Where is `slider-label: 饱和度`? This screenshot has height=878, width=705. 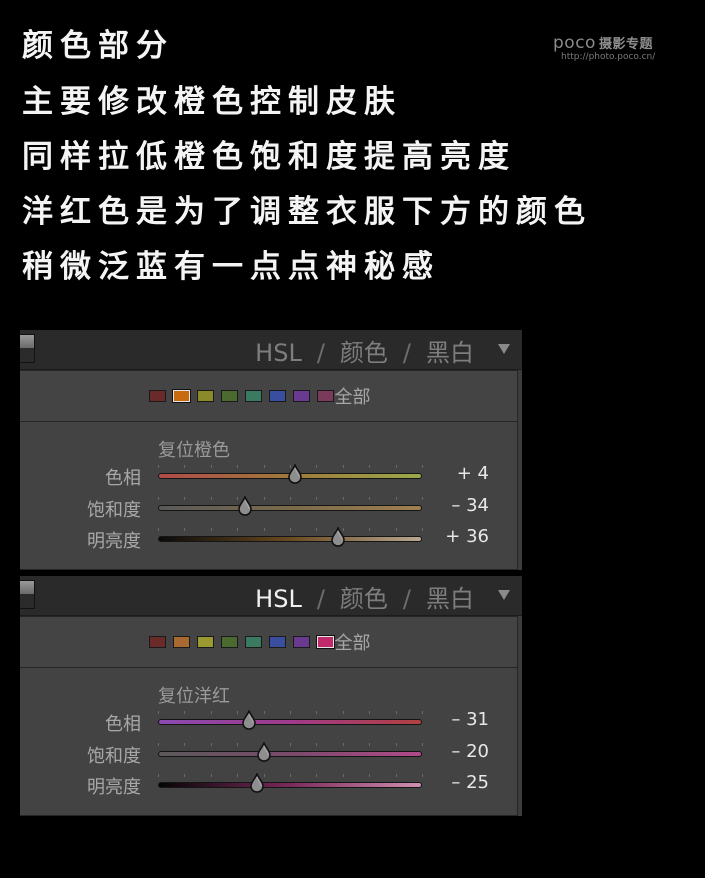
slider-label: 饱和度 is located at coordinates (114, 510).